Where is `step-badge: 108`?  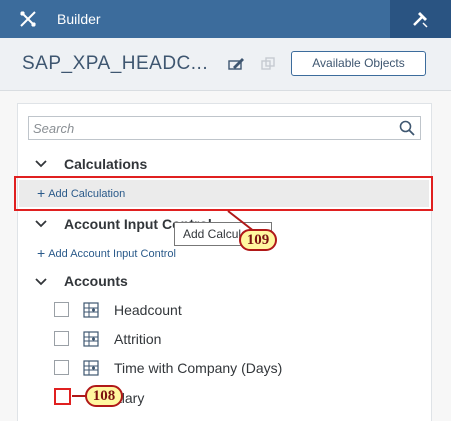
step-badge: 108 is located at coordinates (104, 396).